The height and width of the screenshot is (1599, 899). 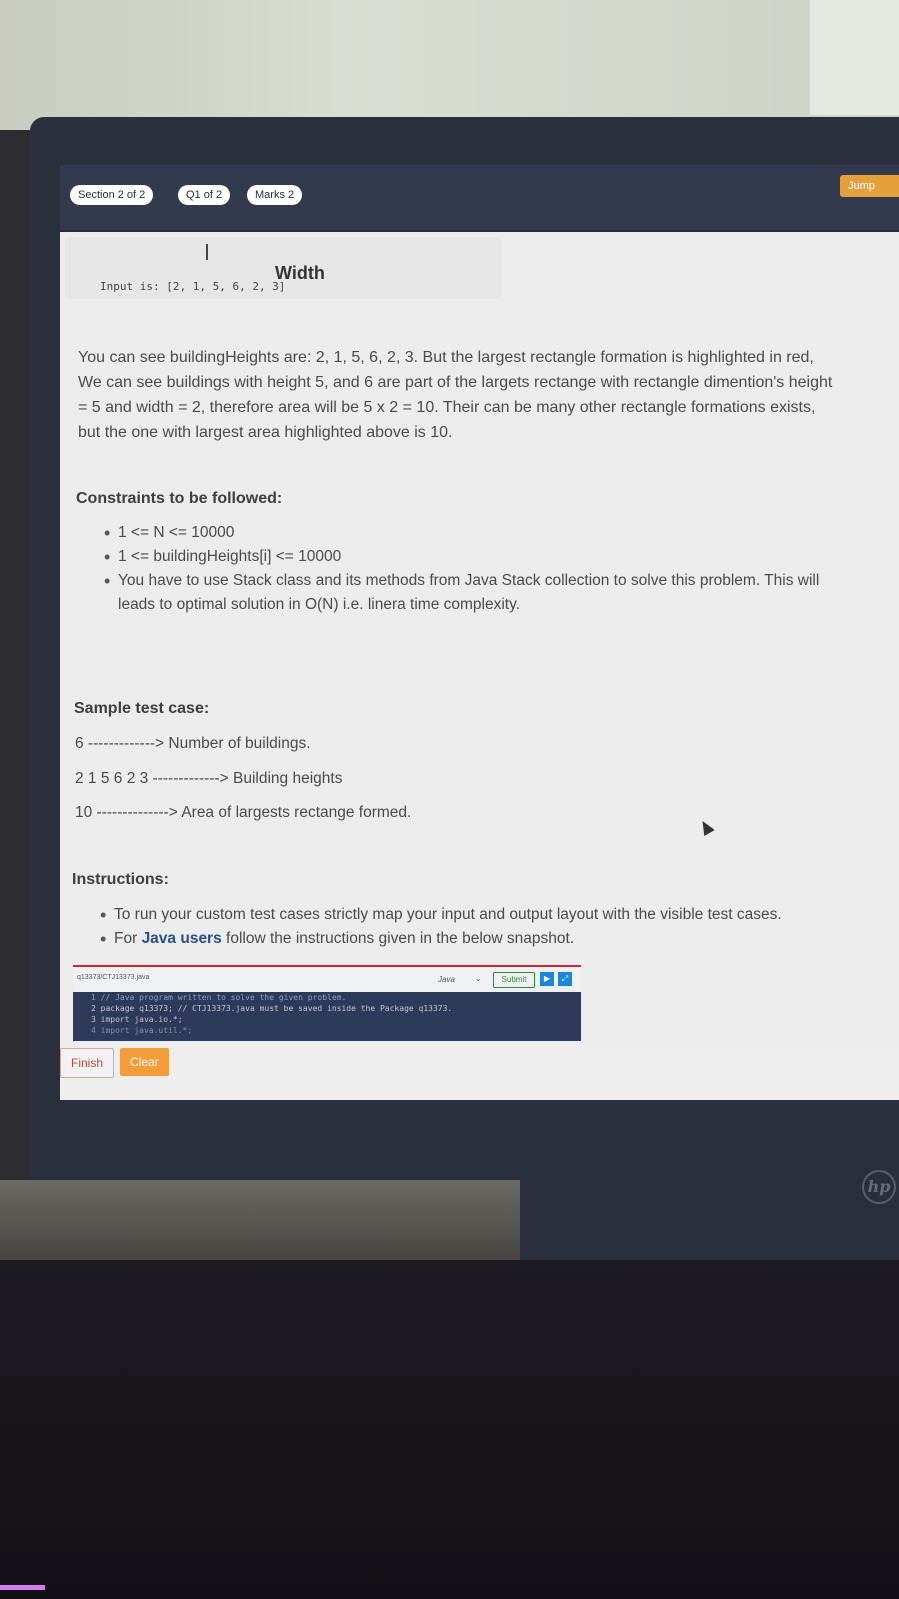 I want to click on constraints-heading: Constraints to be followed:, so click(x=179, y=498).